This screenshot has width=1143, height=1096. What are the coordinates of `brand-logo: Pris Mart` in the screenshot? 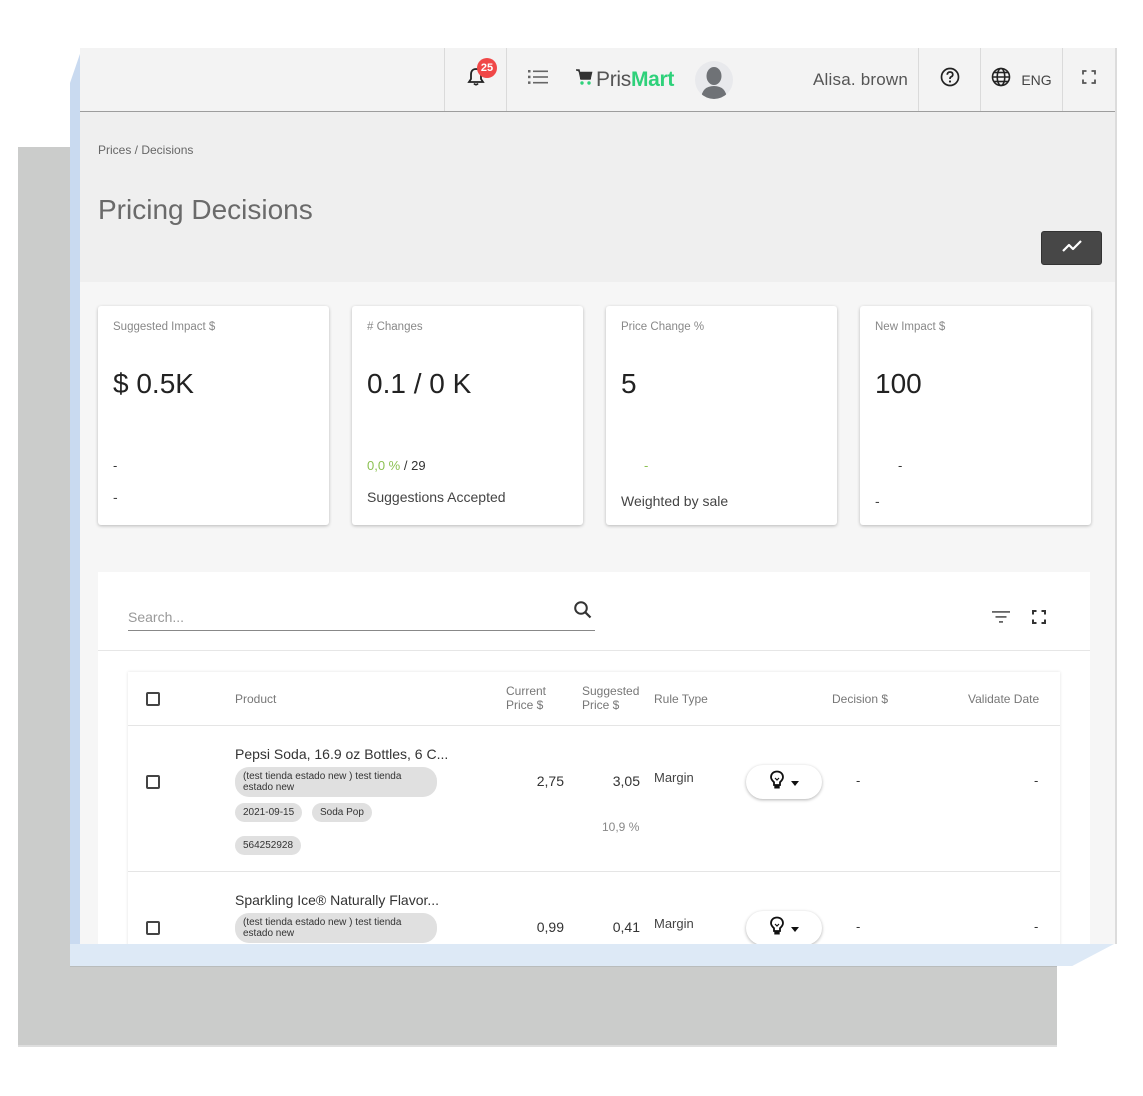 It's located at (629, 79).